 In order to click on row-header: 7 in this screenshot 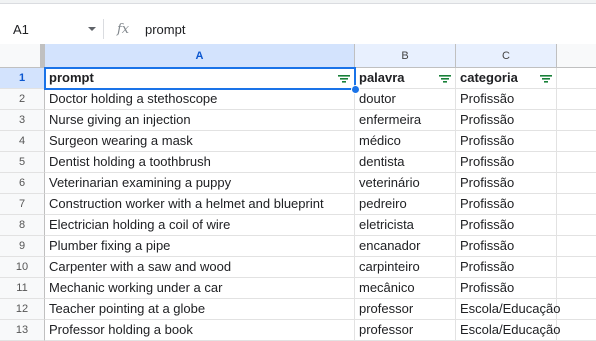, I will do `click(22, 204)`.